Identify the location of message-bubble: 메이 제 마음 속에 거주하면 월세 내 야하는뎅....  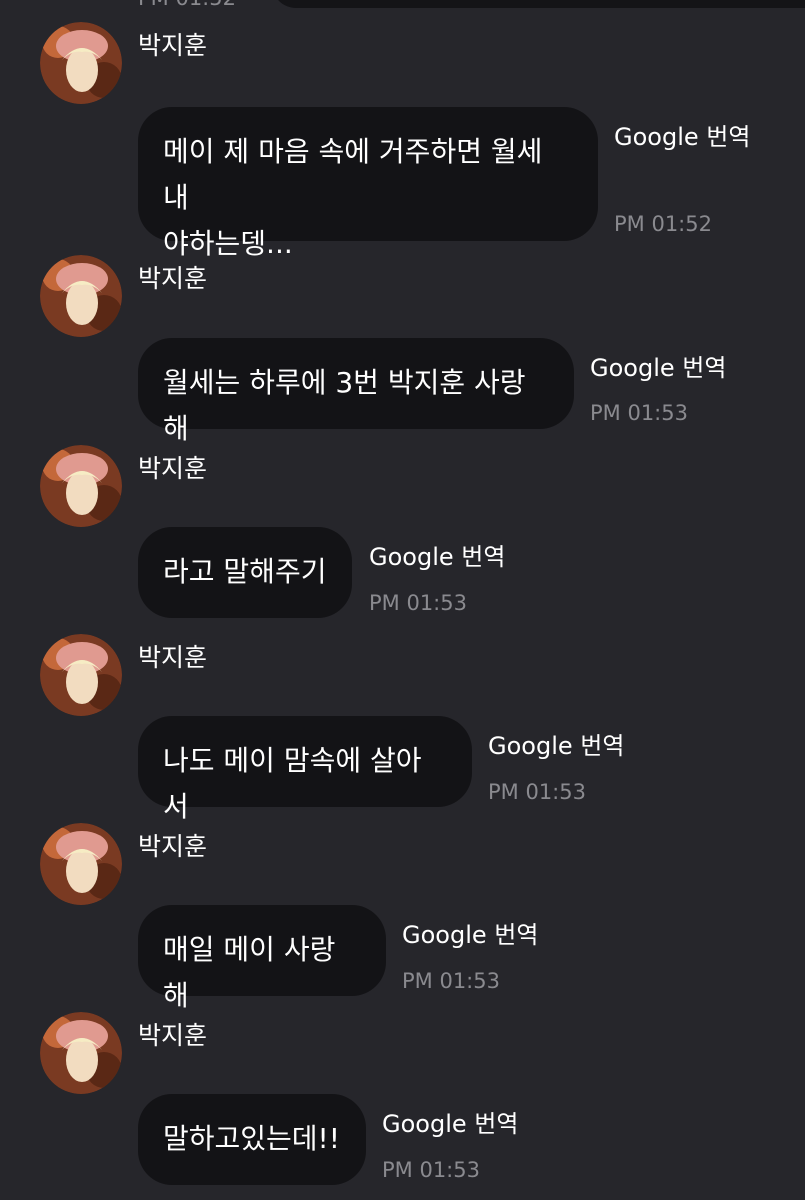
(368, 183).